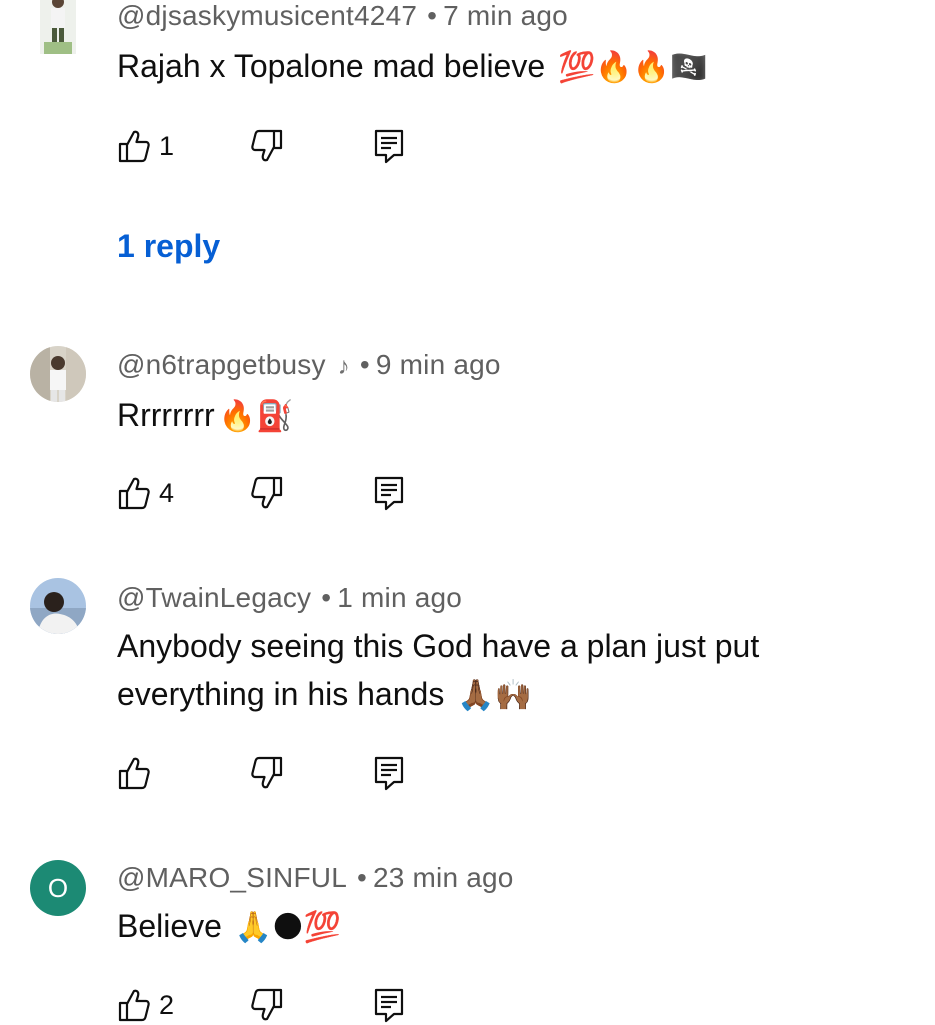 Image resolution: width=935 pixels, height=1025 pixels. I want to click on like-button, so click(138, 773).